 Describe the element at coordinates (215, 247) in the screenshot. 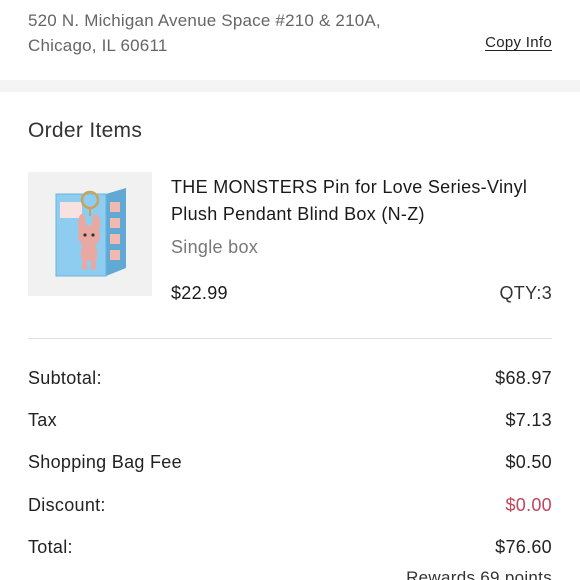

I see `product-variant: Single box` at that location.